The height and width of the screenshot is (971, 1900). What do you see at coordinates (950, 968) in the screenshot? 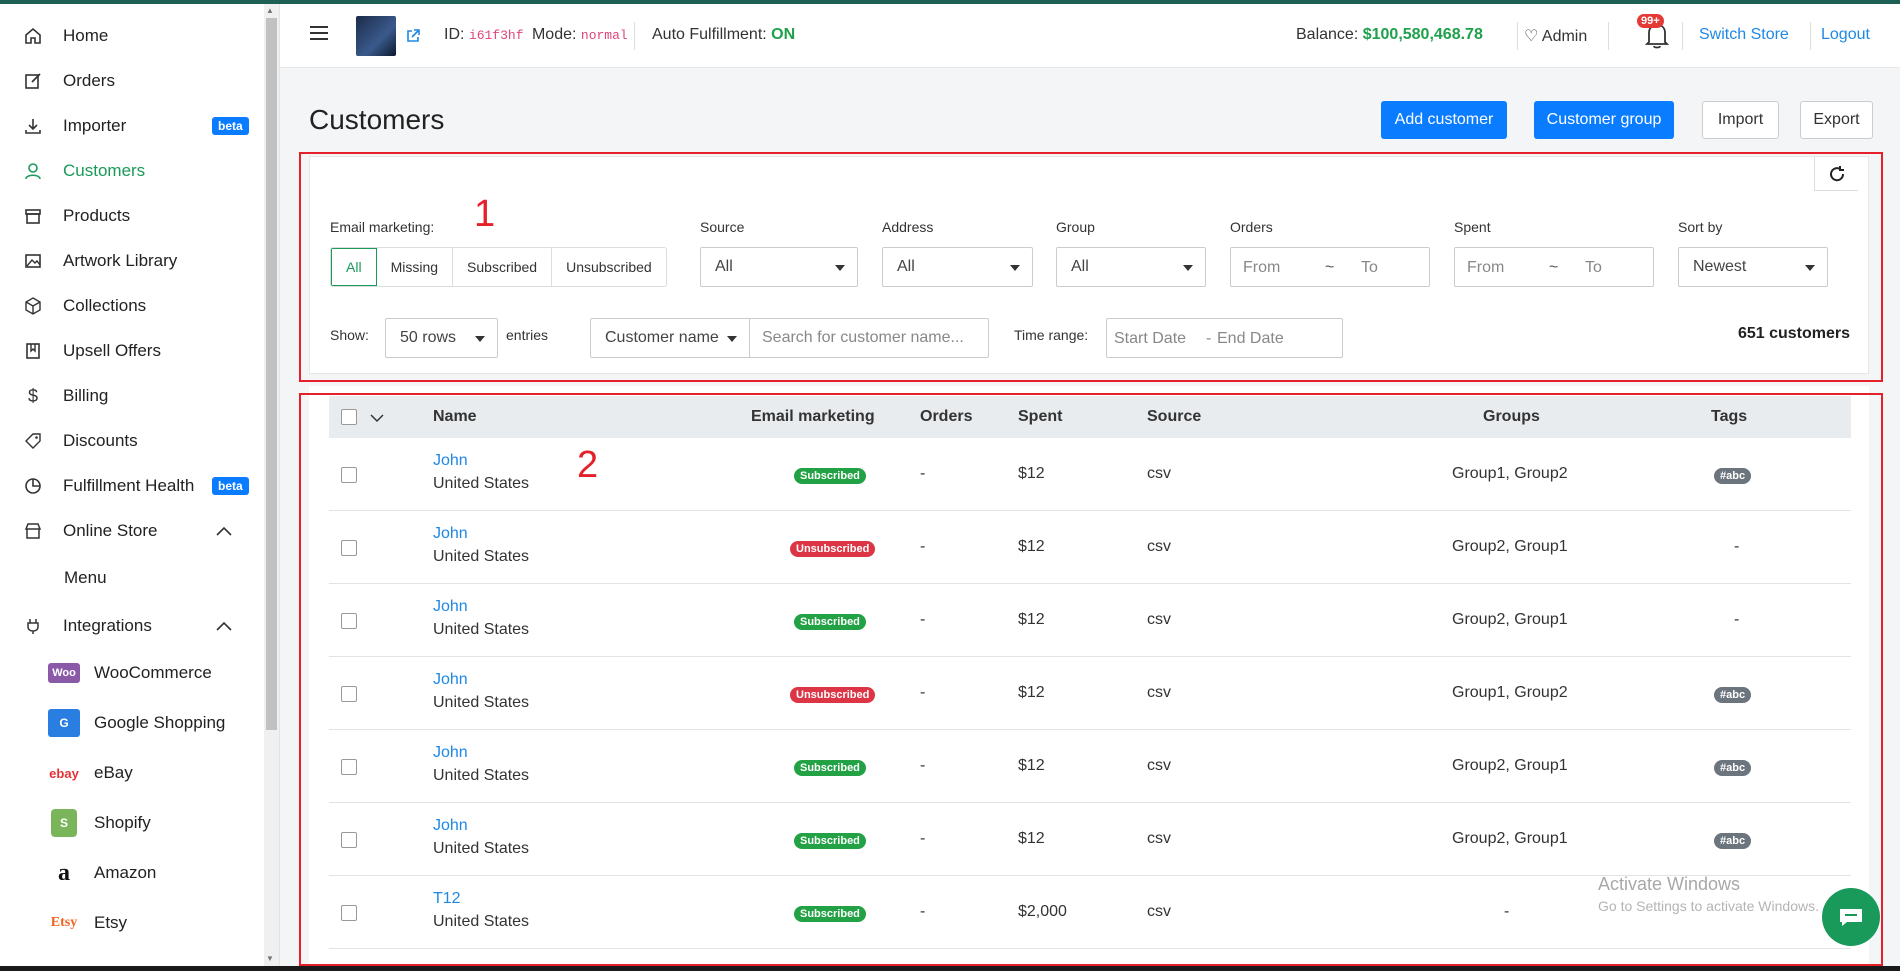
I see `os-taskbar` at bounding box center [950, 968].